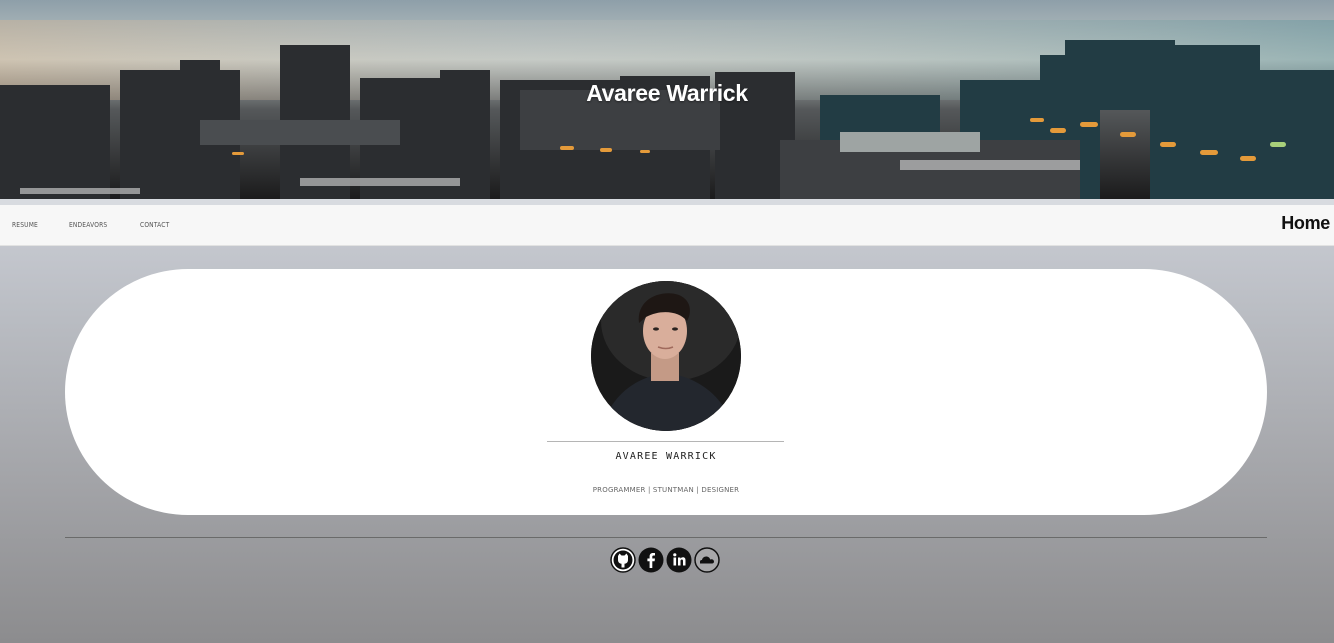 This screenshot has height=643, width=1334. I want to click on nav-link-resume: RESUME, so click(25, 225).